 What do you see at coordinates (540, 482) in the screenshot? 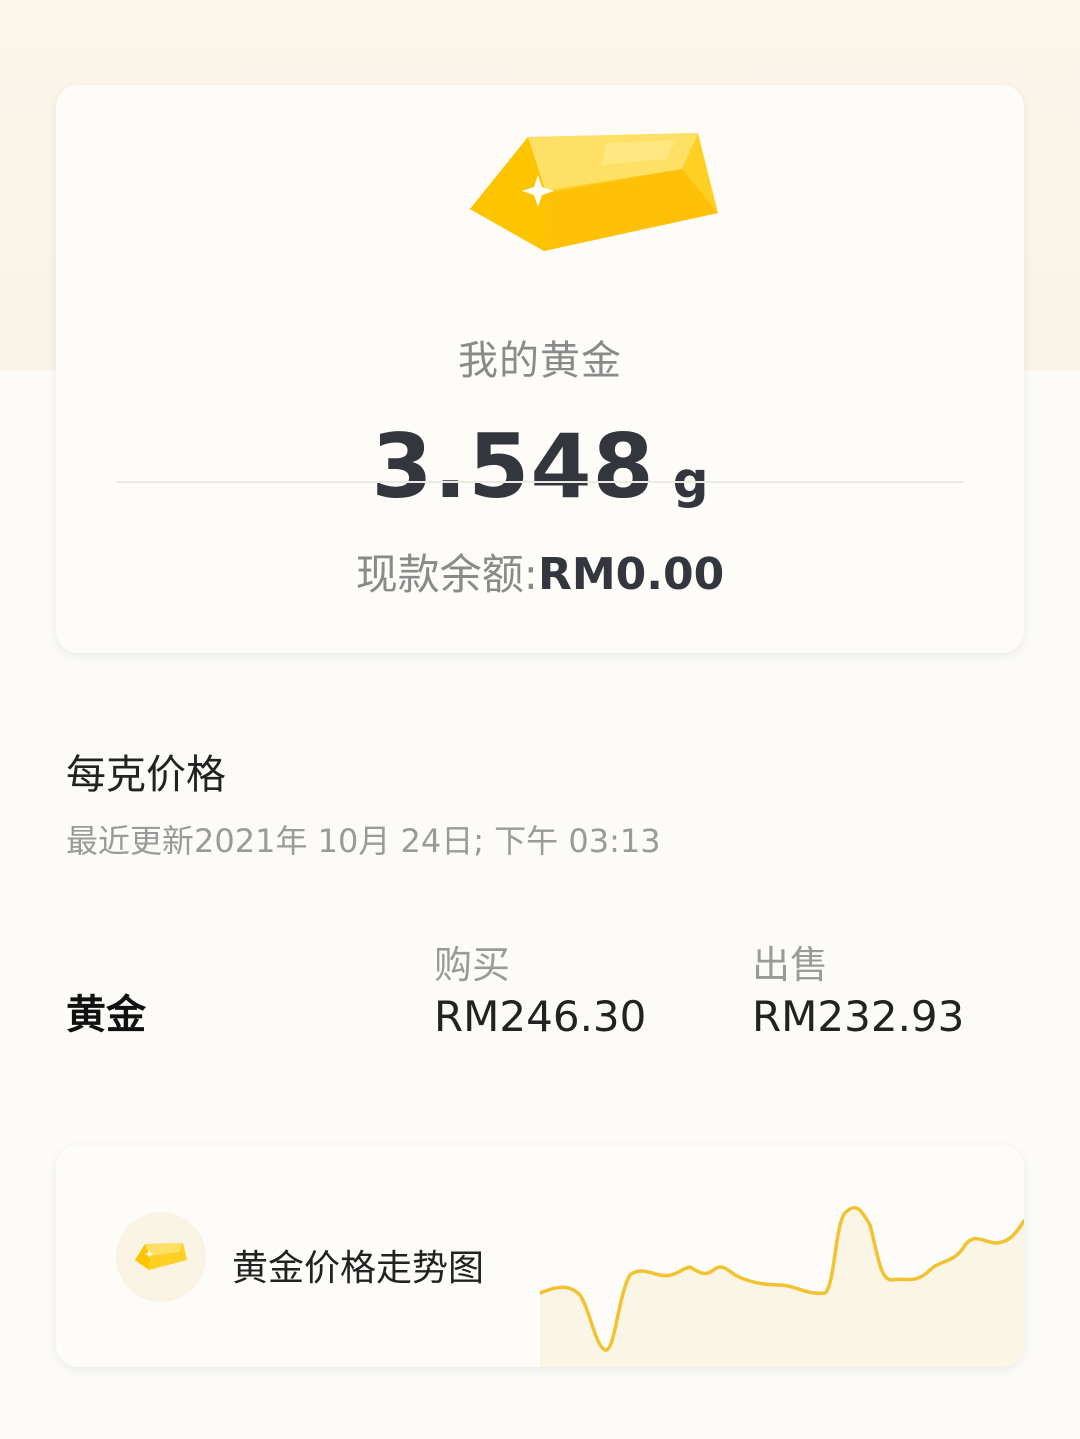
I see `card-divider` at bounding box center [540, 482].